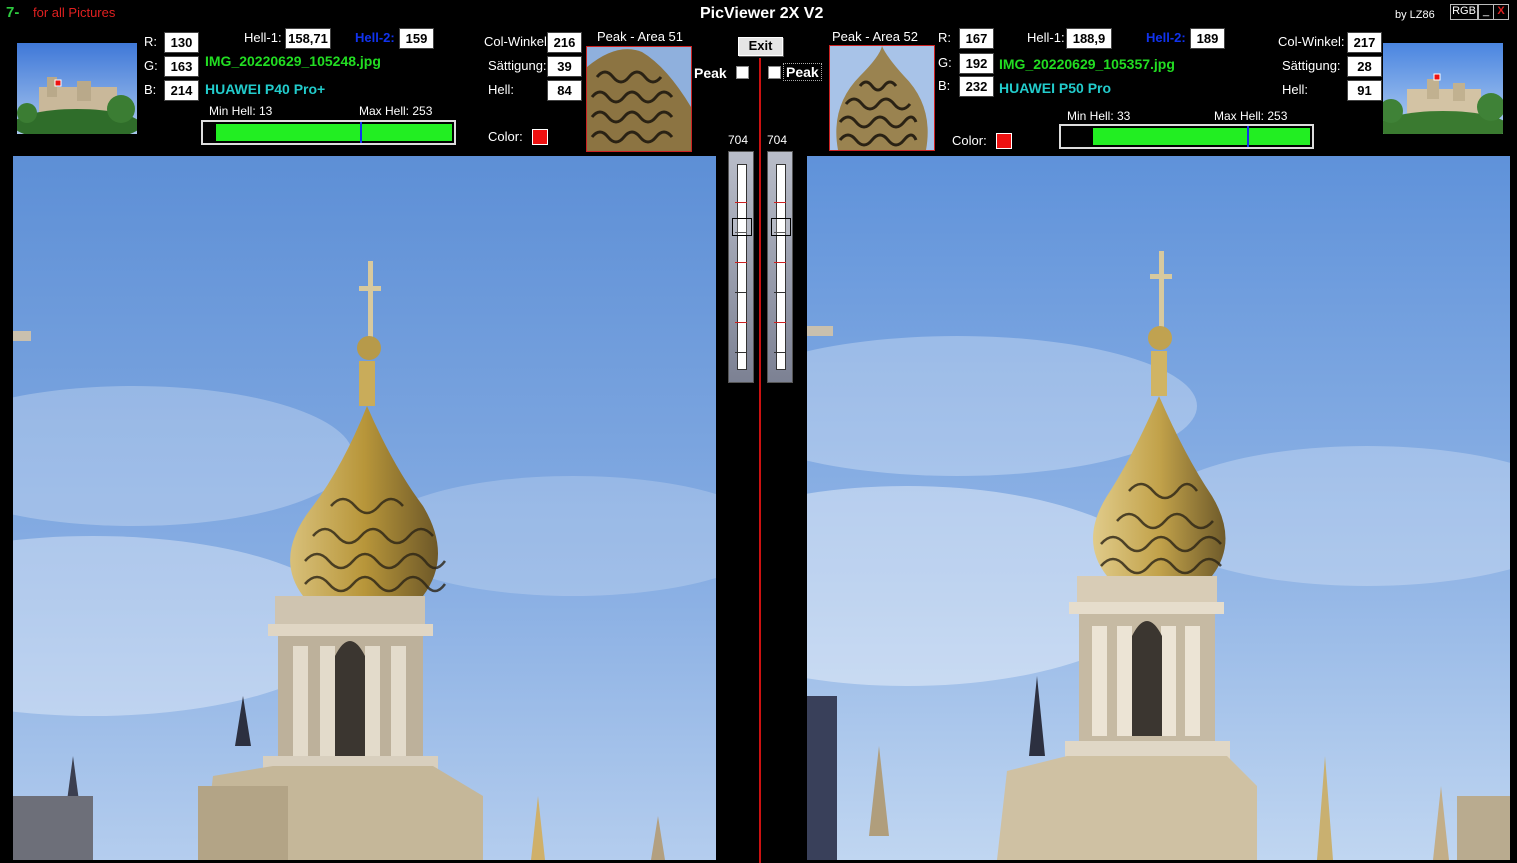 Image resolution: width=1517 pixels, height=863 pixels. I want to click on minimize-icon: _, so click(1486, 12).